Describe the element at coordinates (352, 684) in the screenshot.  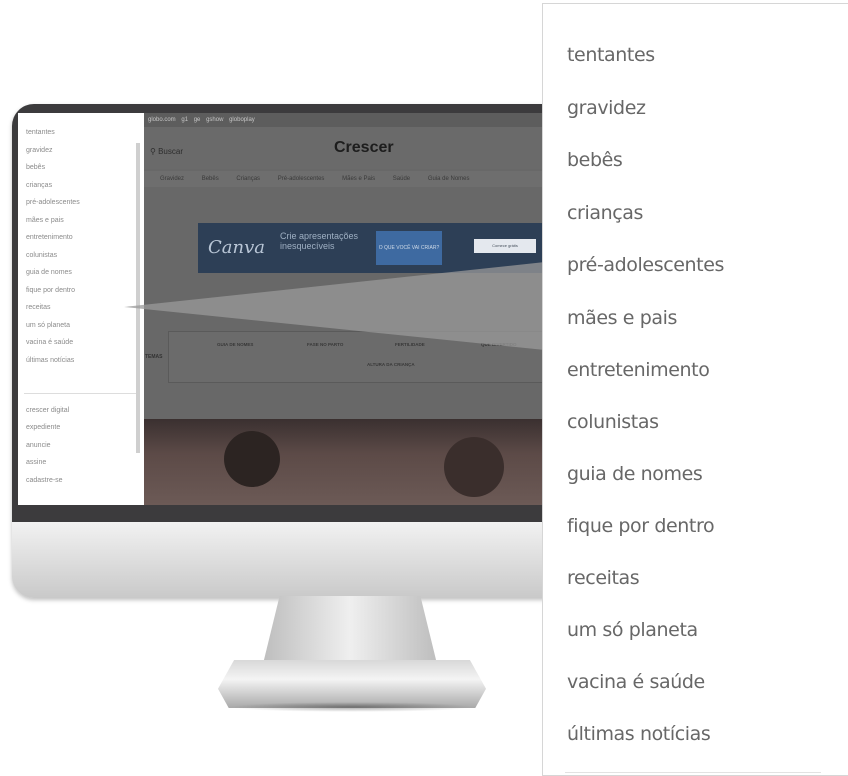
I see `monitor-stand-base` at that location.